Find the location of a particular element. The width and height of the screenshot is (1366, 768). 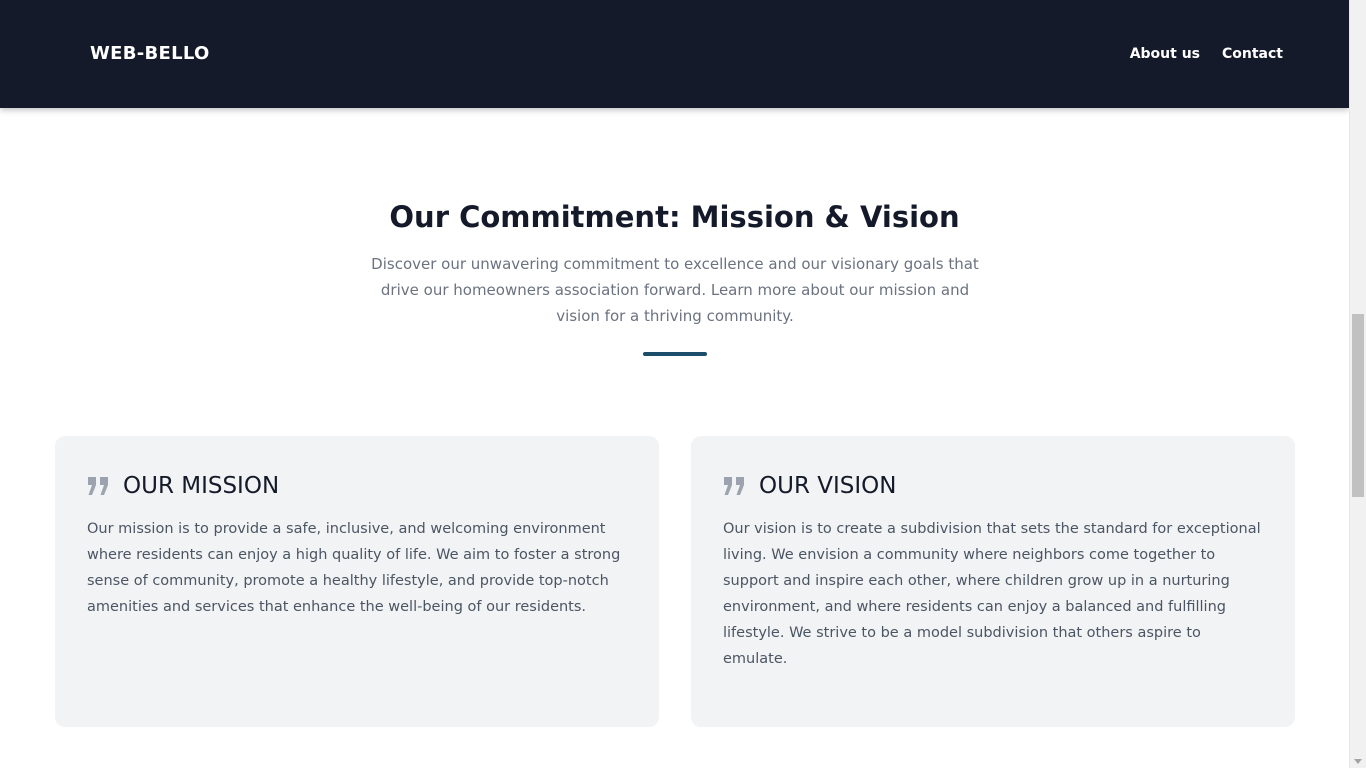

mission-card-header: OUR MISSION is located at coordinates (357, 486).